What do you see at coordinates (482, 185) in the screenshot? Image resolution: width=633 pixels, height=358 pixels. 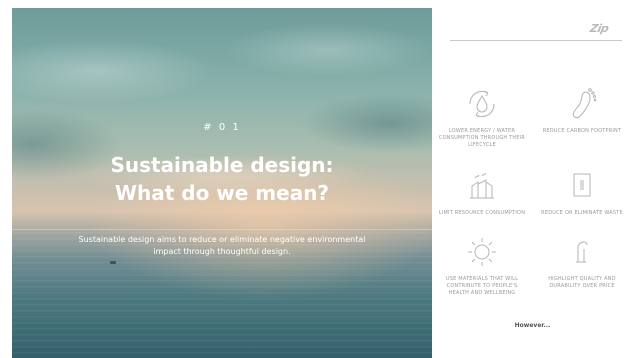 I see `factory-icon` at bounding box center [482, 185].